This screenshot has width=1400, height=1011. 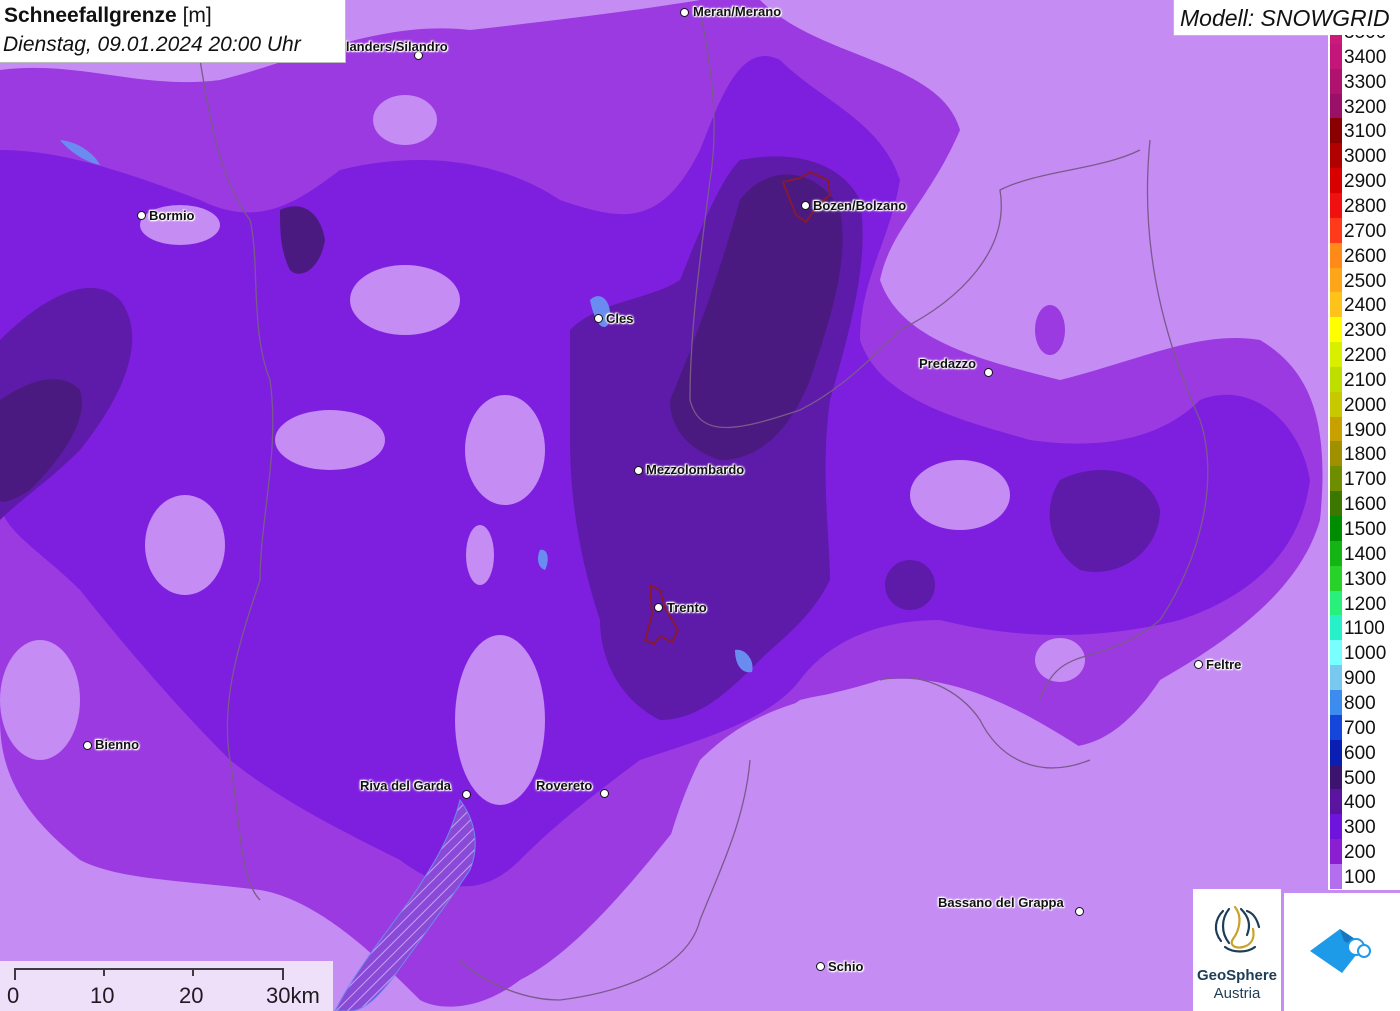 What do you see at coordinates (1223, 665) in the screenshot?
I see `city-label-feltre: Feltre` at bounding box center [1223, 665].